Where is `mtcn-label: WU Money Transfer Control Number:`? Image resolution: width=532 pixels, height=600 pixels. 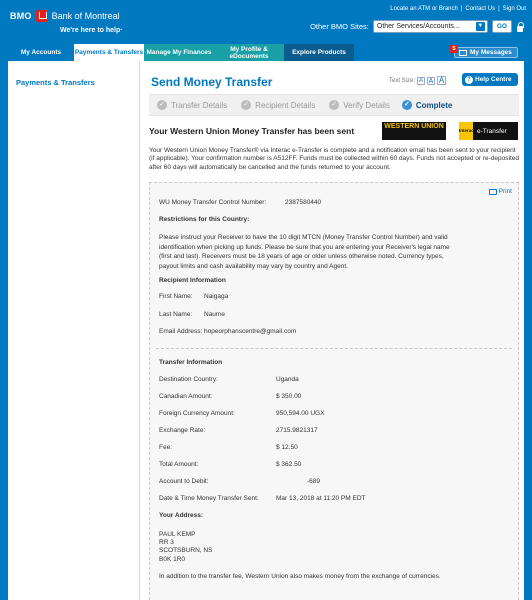
mtcn-label: WU Money Transfer Control Number: is located at coordinates (213, 202).